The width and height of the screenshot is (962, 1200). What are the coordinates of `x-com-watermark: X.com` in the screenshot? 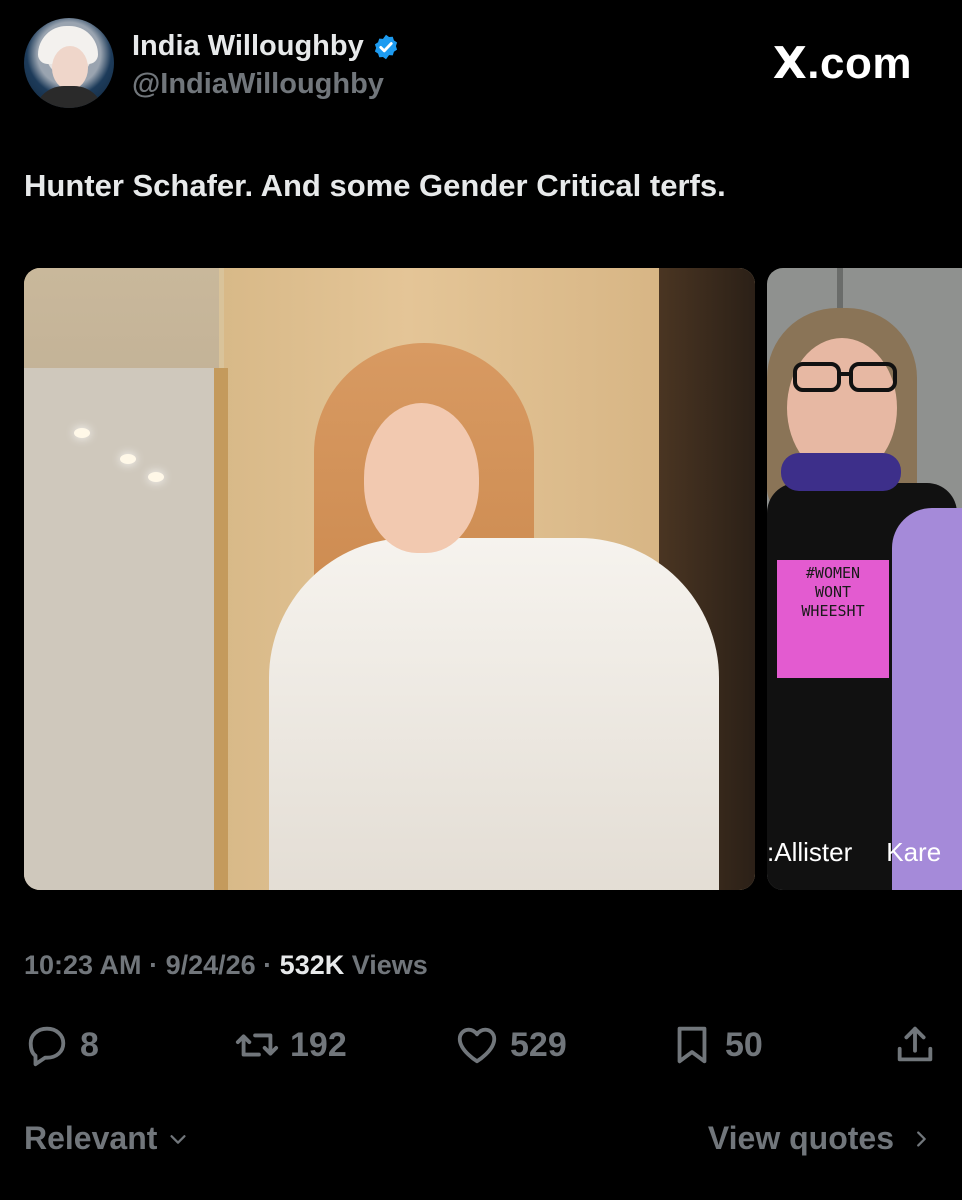 It's located at (842, 63).